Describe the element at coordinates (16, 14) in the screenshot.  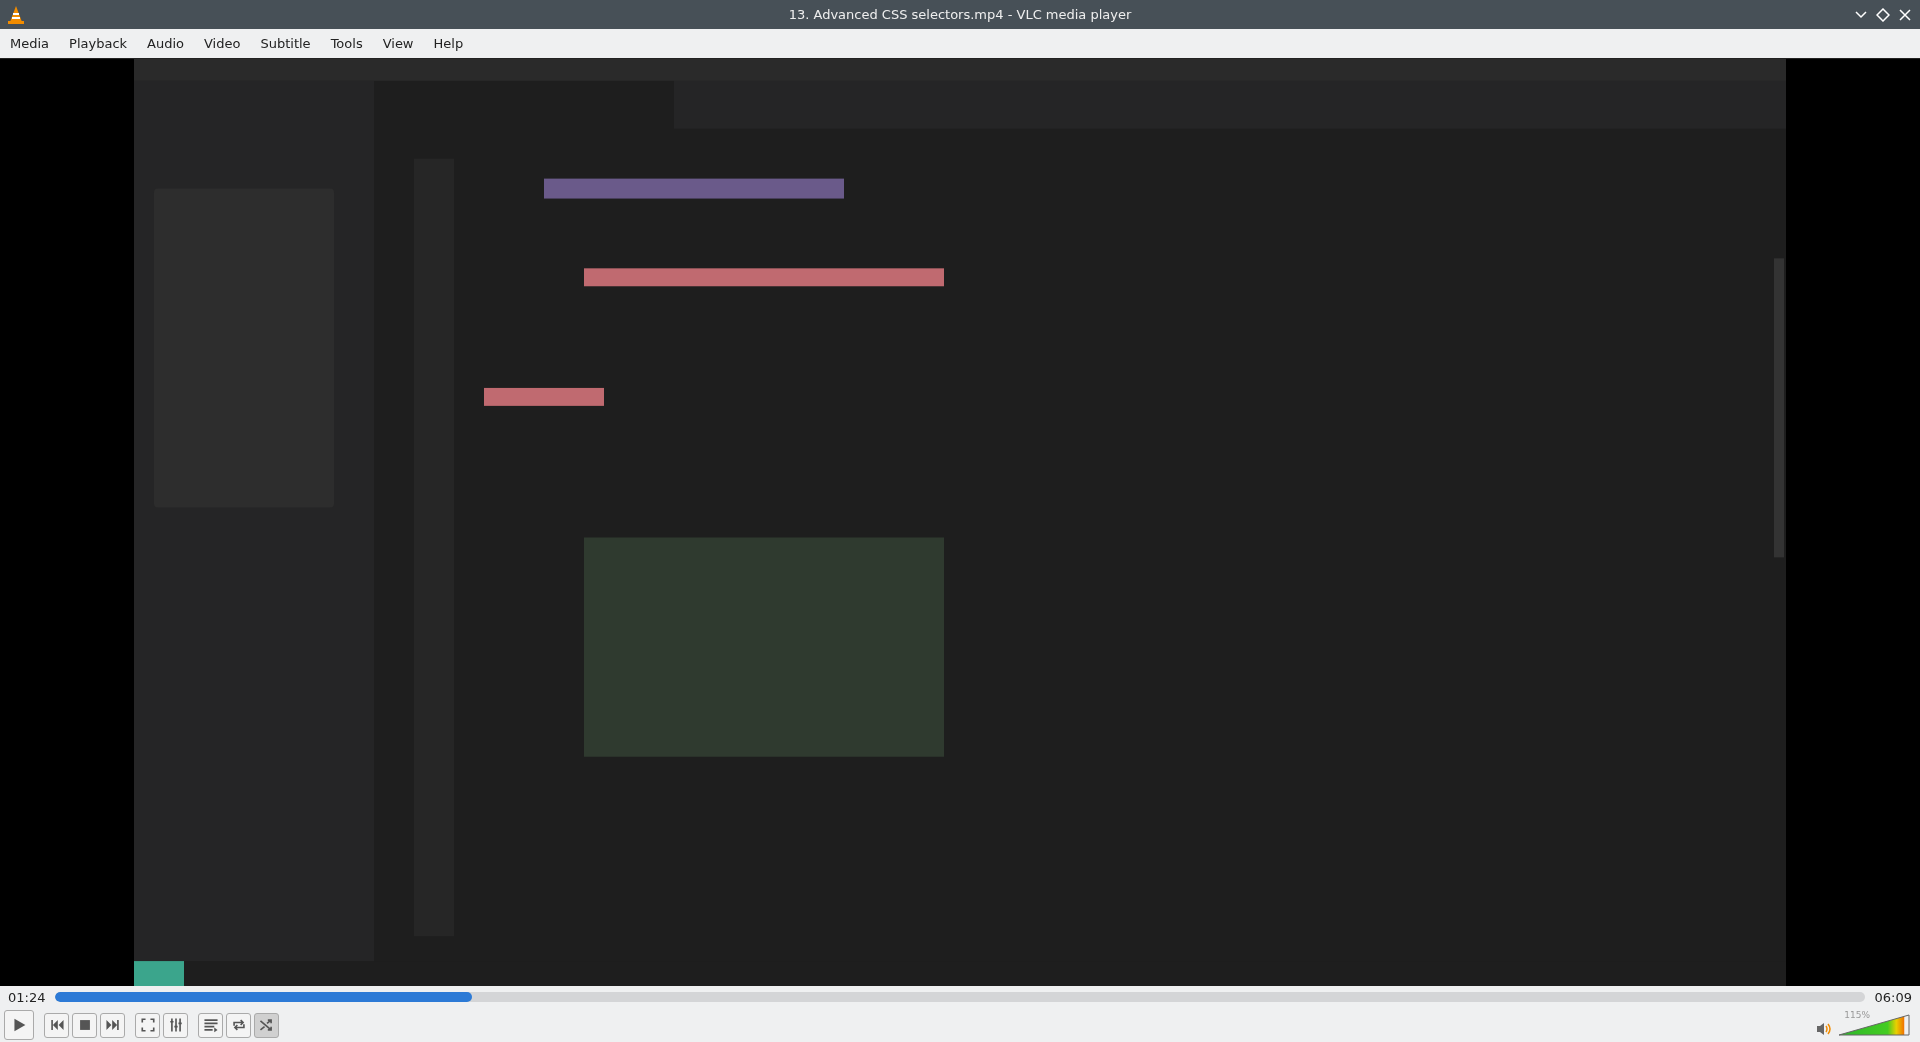
I see `traffic-cone-icon` at that location.